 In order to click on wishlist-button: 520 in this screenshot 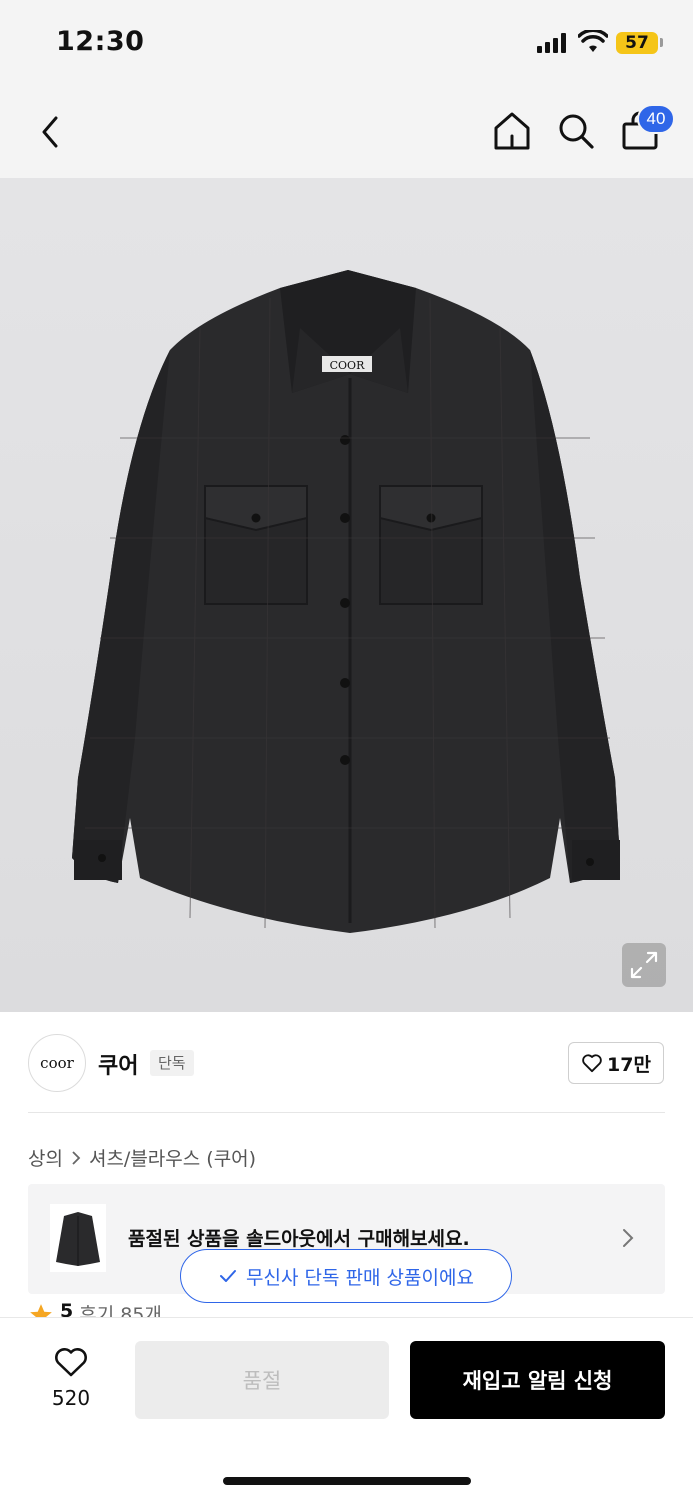, I will do `click(71, 1379)`.